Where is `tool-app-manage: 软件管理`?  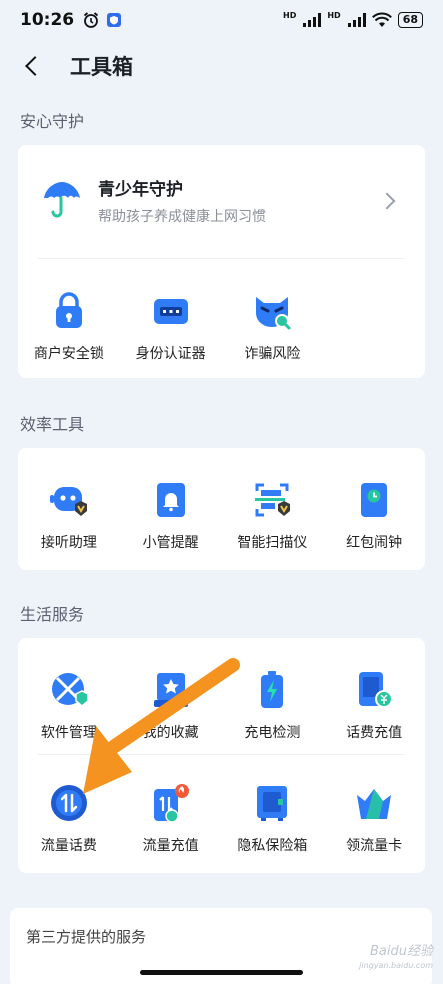
tool-app-manage: 软件管理 is located at coordinates (69, 706).